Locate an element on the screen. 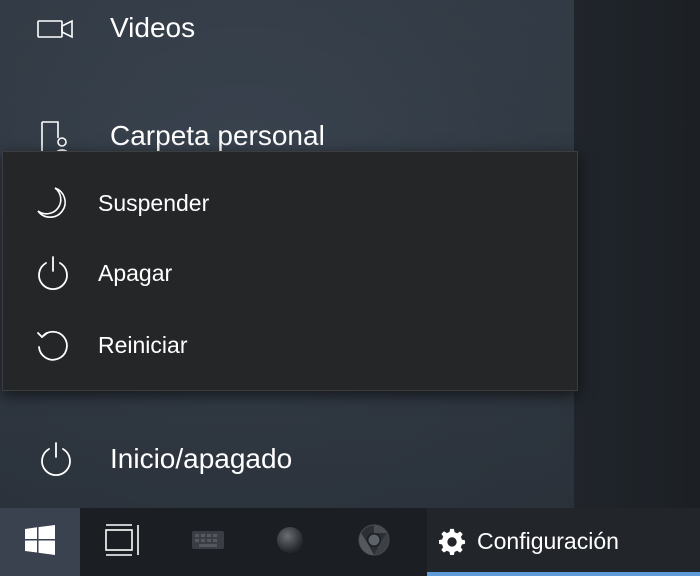  task-view-icon is located at coordinates (122, 542).